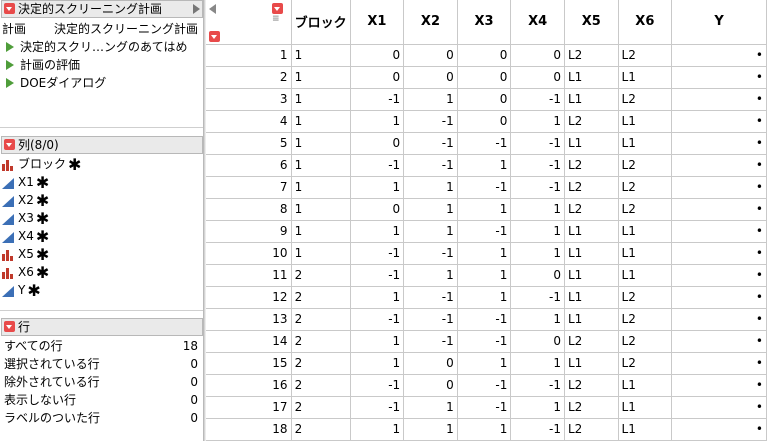 This screenshot has width=767, height=441. I want to click on table-row: 15 2 1 0 1 1 L1 L2 •, so click(486, 363).